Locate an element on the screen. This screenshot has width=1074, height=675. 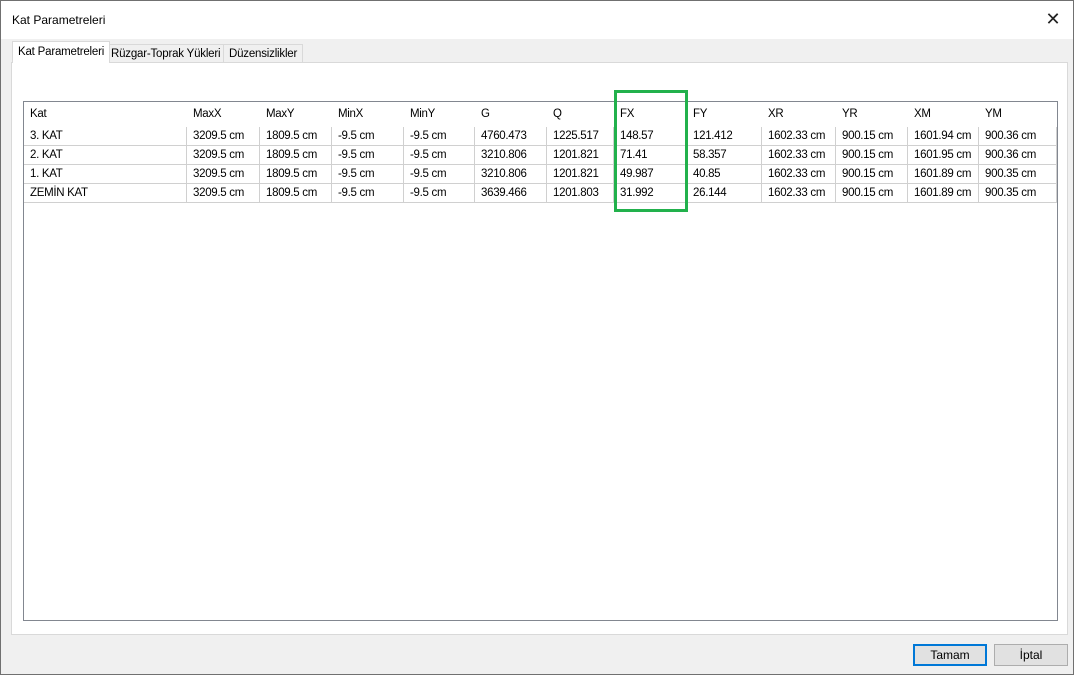
ok-button: Tamam is located at coordinates (950, 655).